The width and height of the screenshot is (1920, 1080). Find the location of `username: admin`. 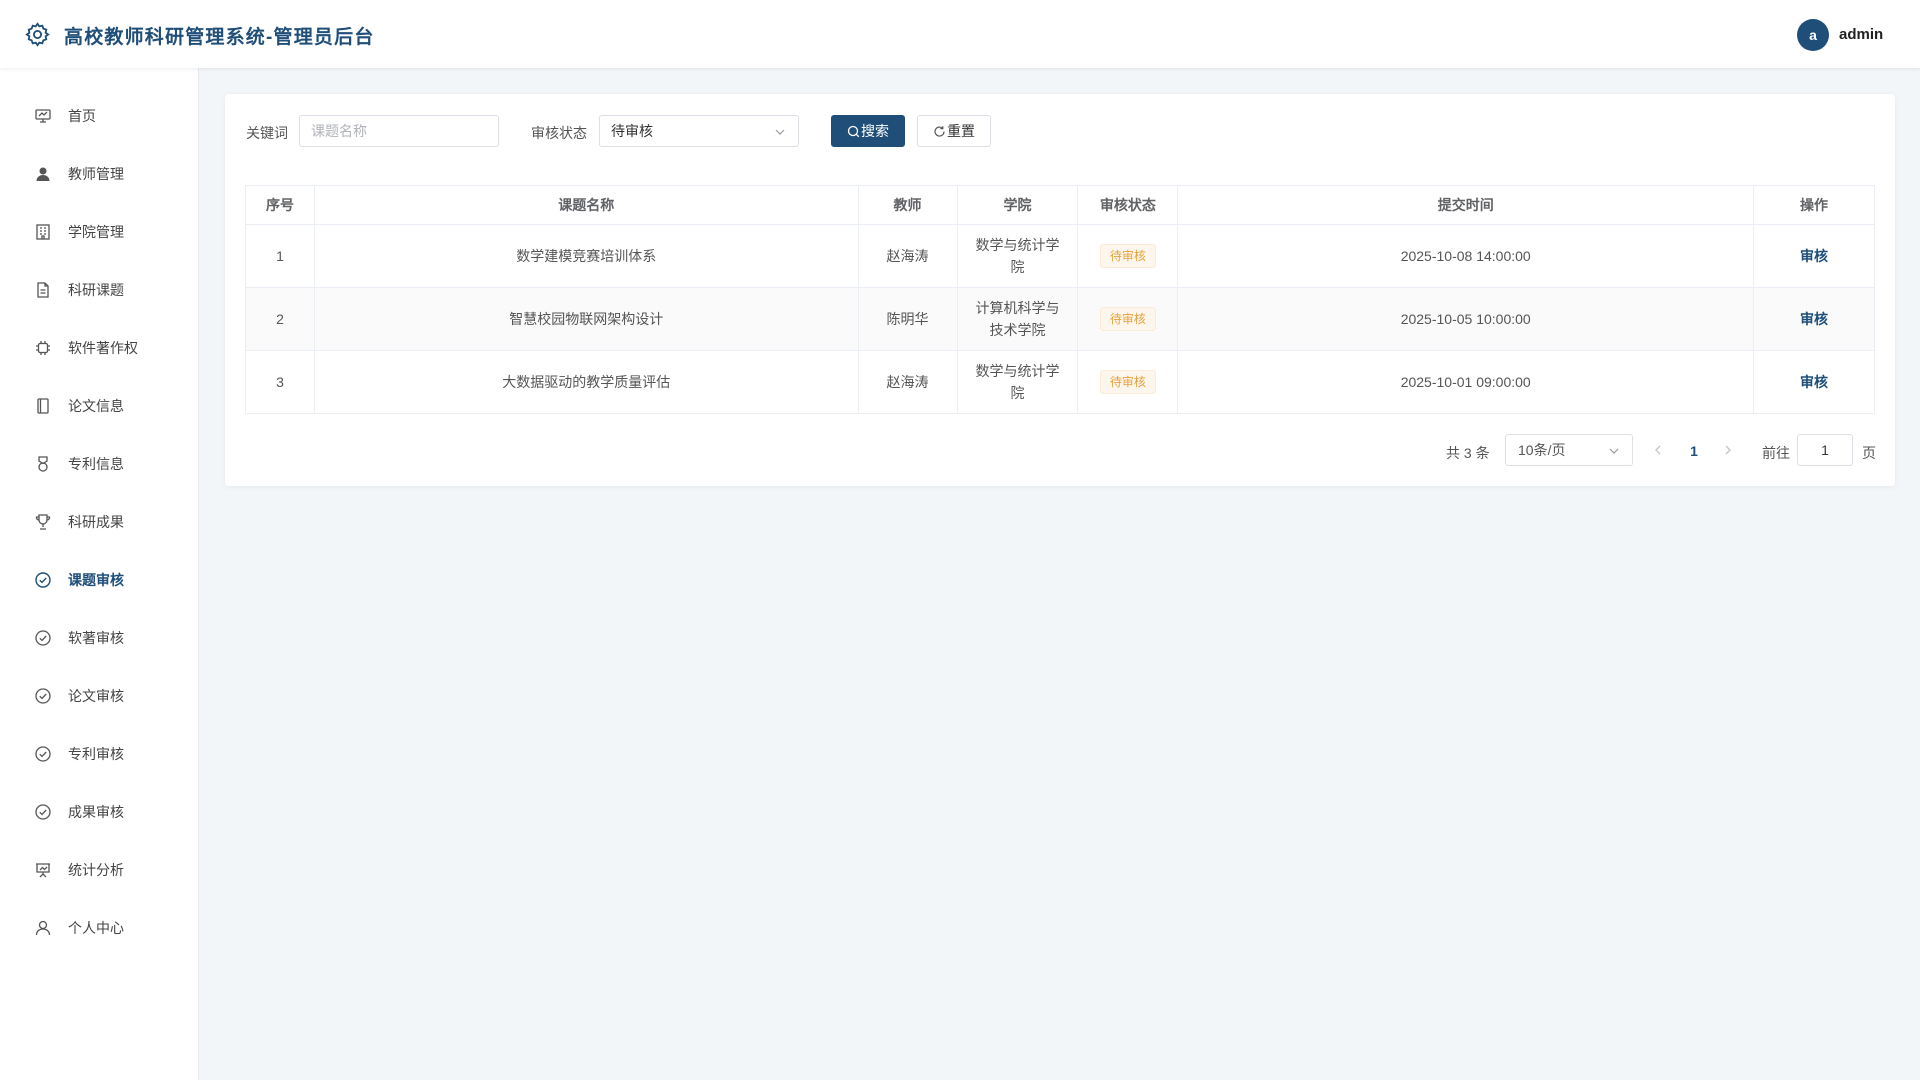

username: admin is located at coordinates (1861, 34).